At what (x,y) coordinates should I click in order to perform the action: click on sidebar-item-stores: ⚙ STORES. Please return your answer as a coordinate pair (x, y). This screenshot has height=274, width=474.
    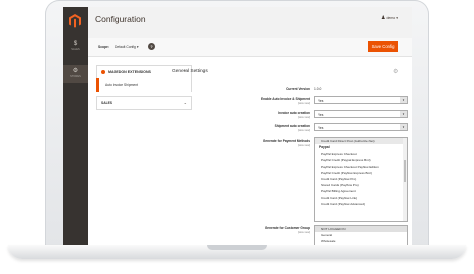
    Looking at the image, I should click on (75, 74).